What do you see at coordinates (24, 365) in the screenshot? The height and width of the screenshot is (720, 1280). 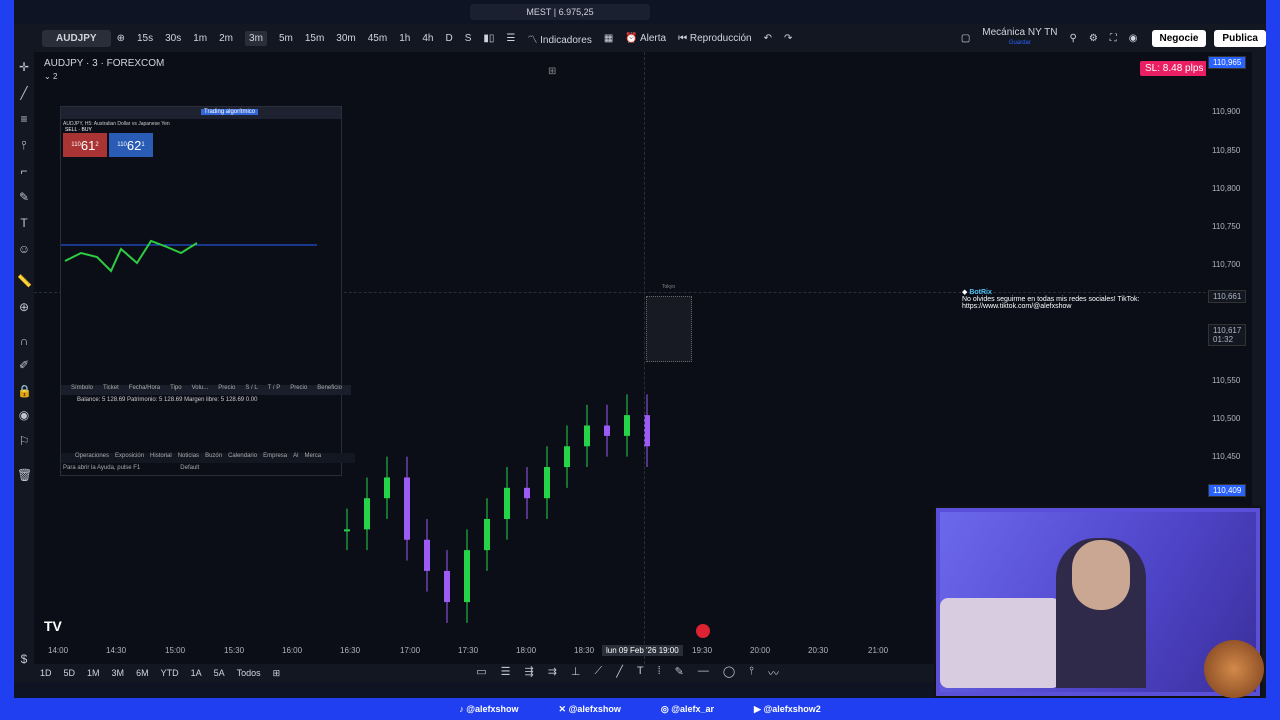 I see `lock-drawing-icon: ✐` at bounding box center [24, 365].